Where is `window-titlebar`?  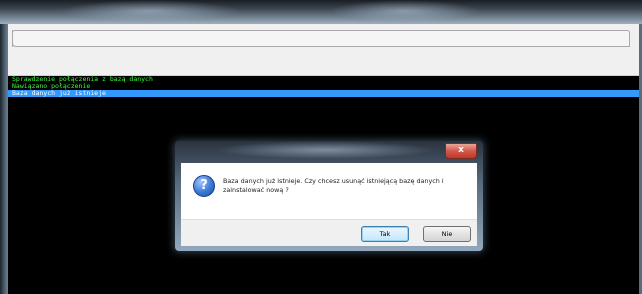 window-titlebar is located at coordinates (321, 12).